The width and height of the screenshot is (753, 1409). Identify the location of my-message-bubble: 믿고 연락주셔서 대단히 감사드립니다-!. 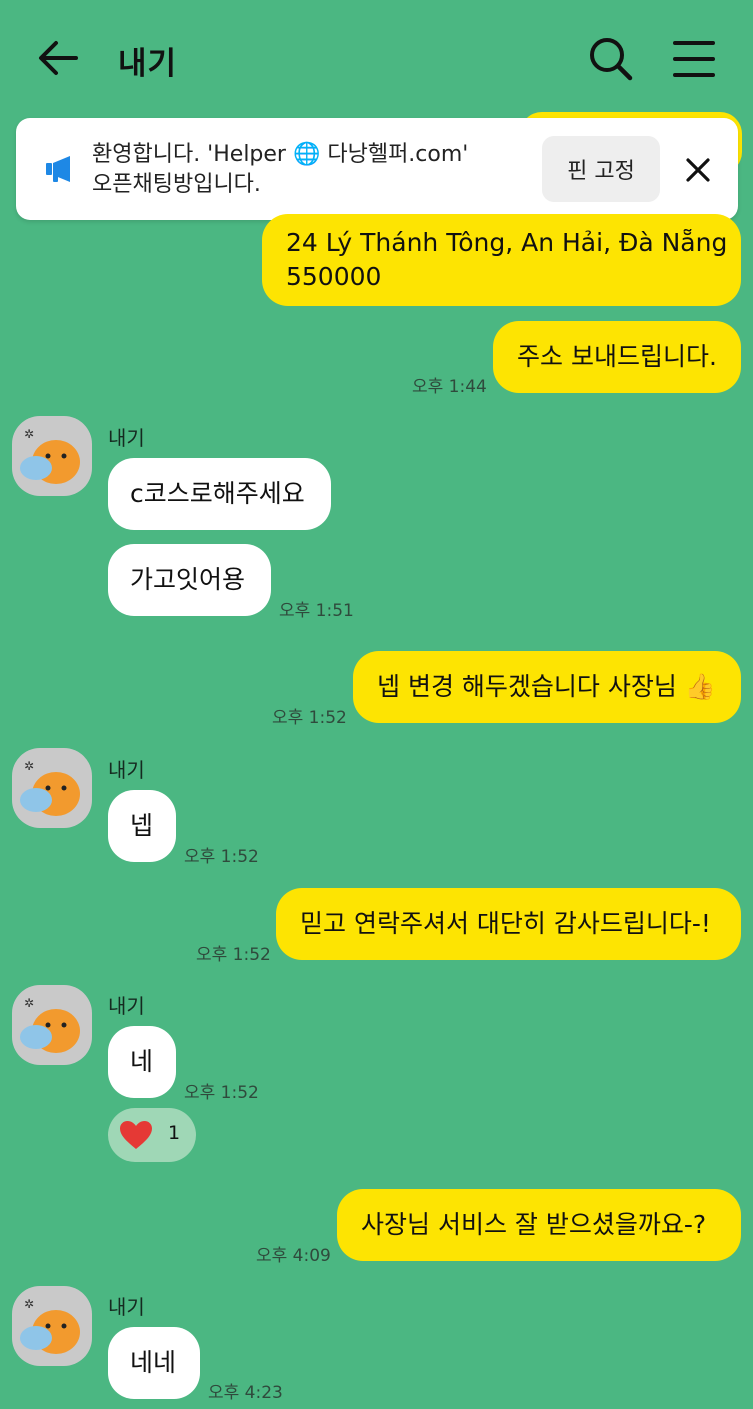
(508, 924).